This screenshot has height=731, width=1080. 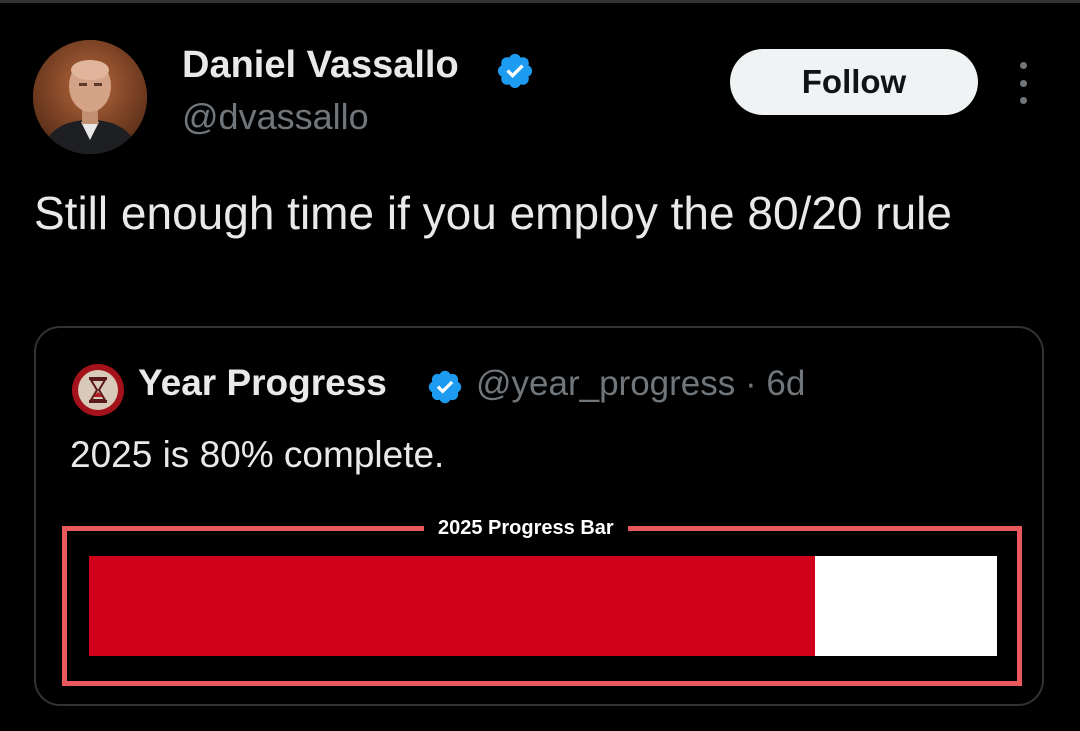 I want to click on more-vertical-icon, so click(x=1023, y=83).